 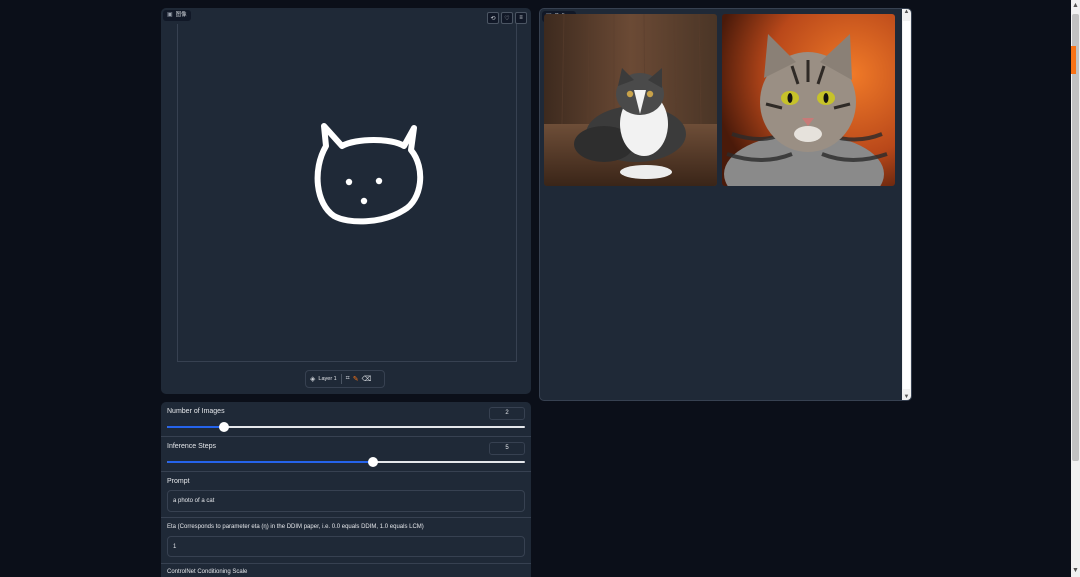 I want to click on menu-icon: ≡, so click(x=521, y=18).